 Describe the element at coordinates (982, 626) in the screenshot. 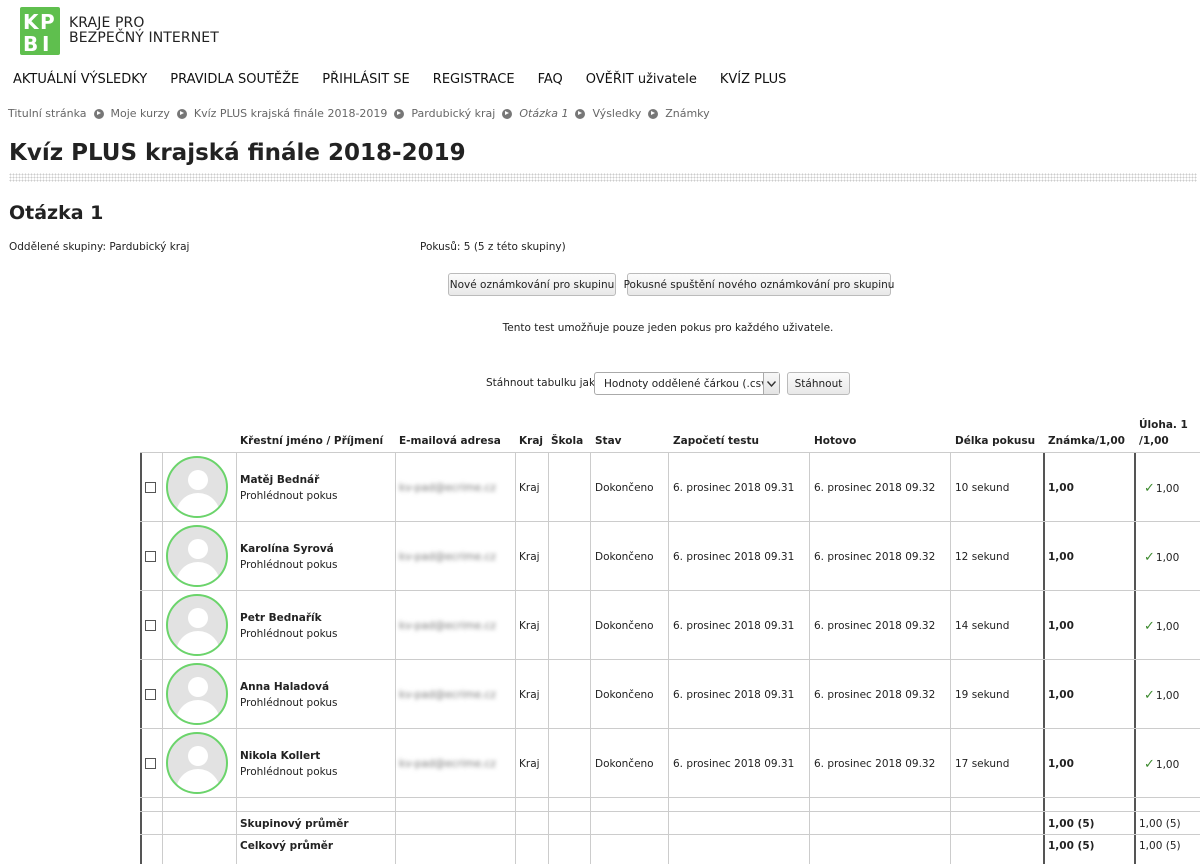

I see `attempt-duration: 14 sekund` at that location.